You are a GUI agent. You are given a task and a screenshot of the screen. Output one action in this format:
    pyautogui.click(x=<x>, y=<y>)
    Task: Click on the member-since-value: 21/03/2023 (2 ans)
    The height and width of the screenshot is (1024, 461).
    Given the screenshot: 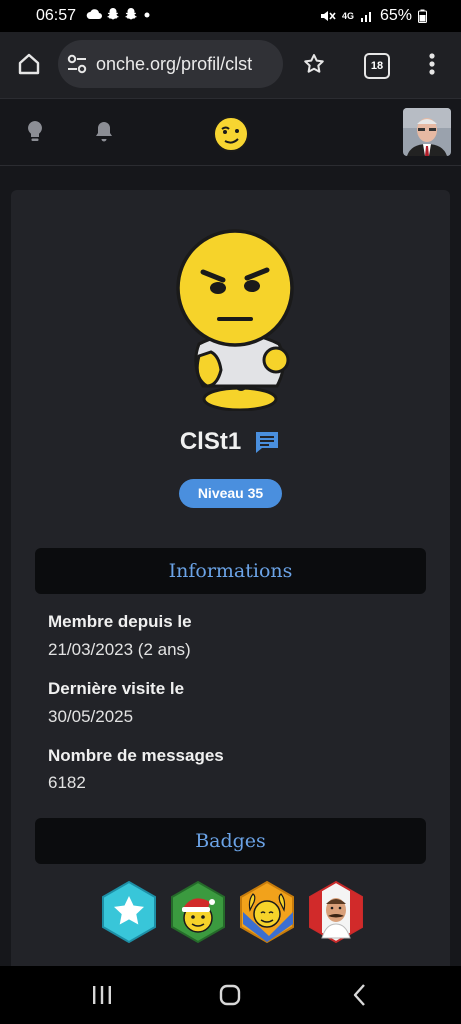 What is the action you would take?
    pyautogui.click(x=119, y=649)
    